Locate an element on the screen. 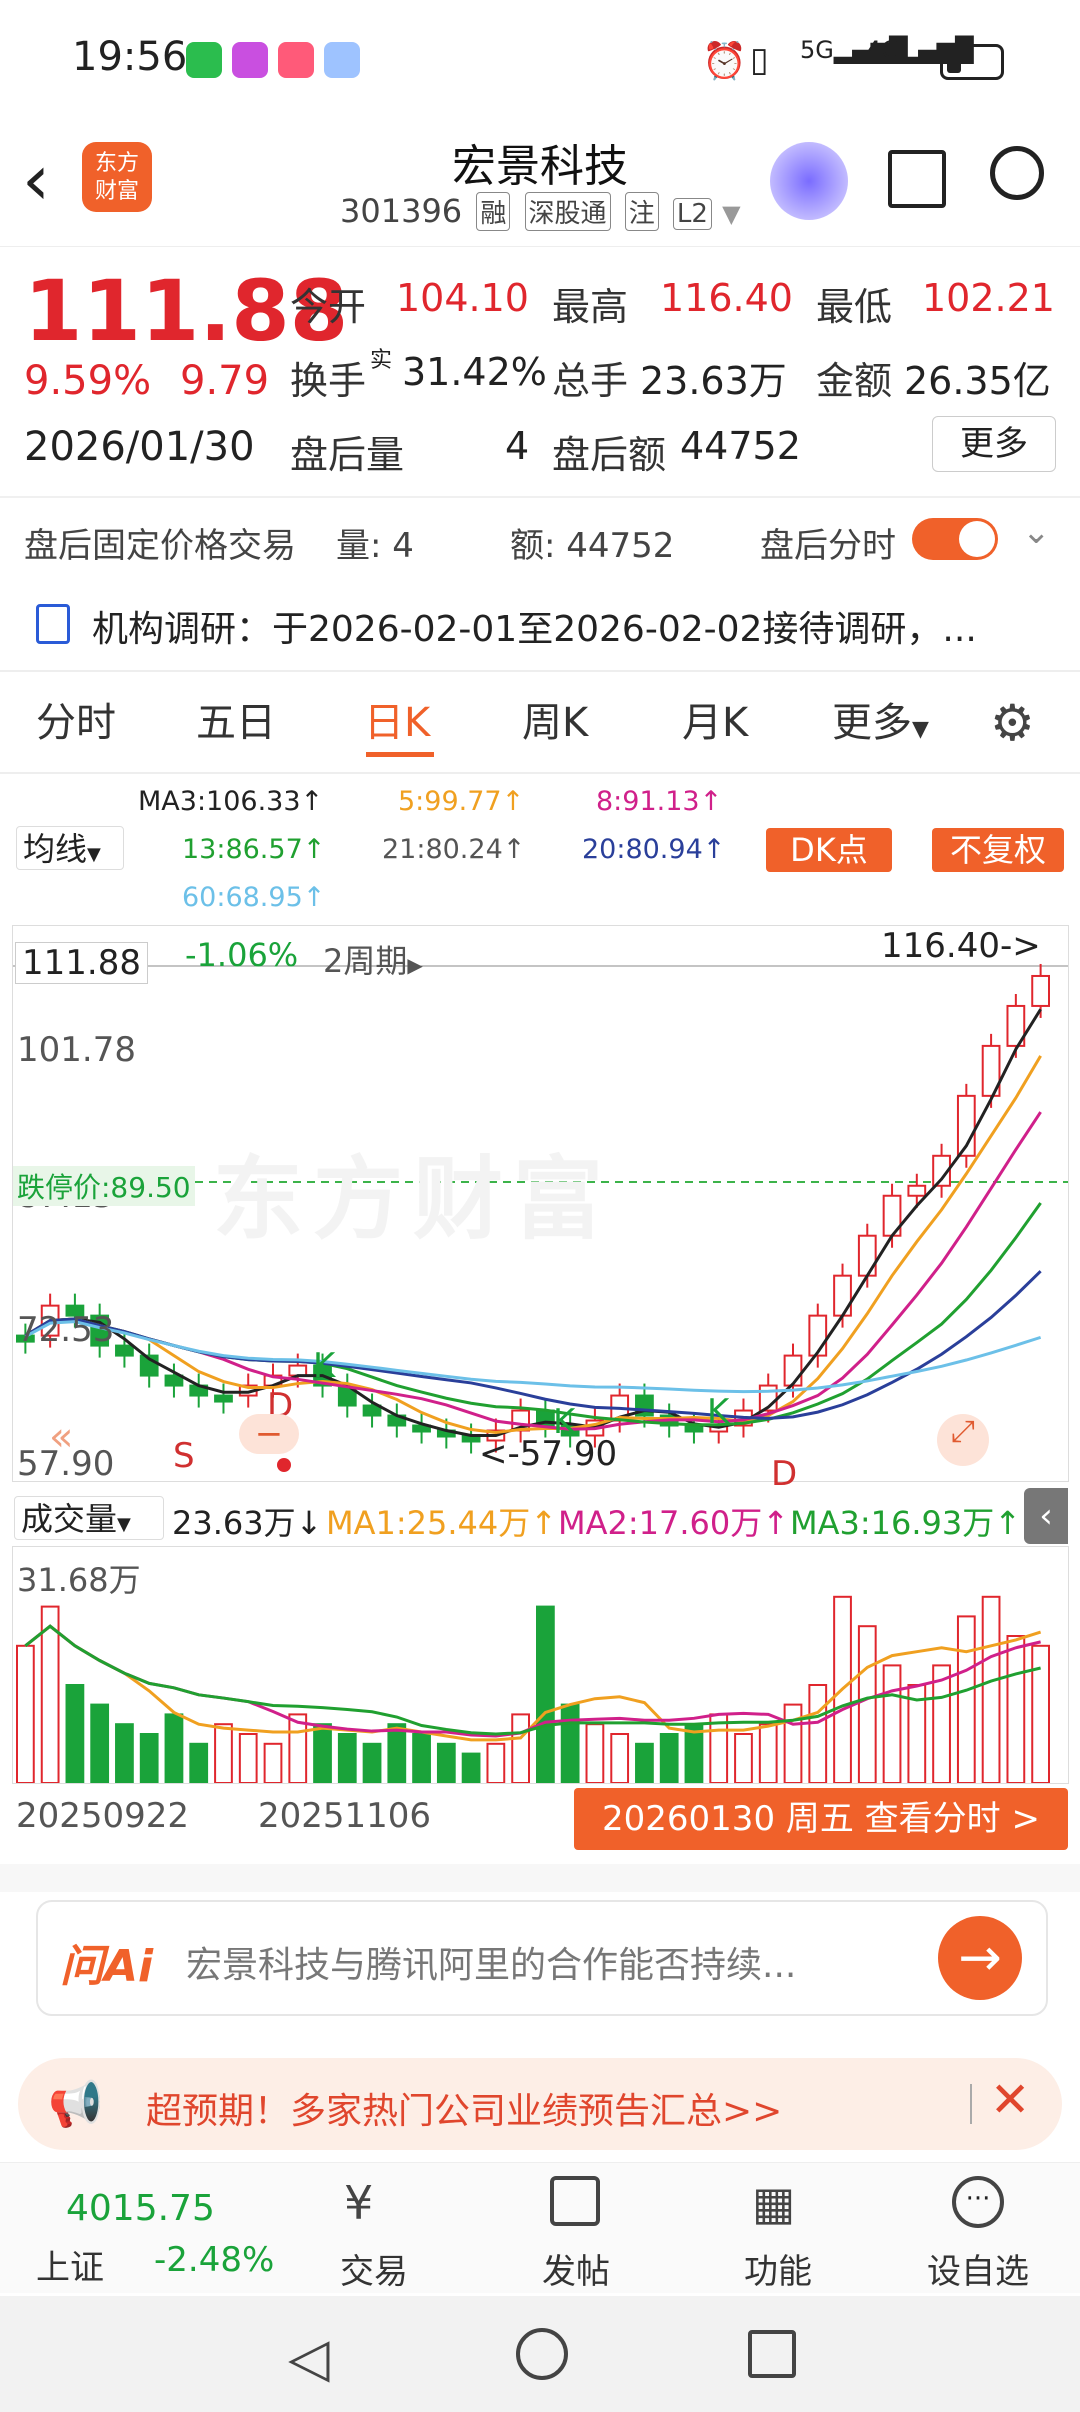 This screenshot has height=2412, width=1080. after-hours-toggle is located at coordinates (955, 539).